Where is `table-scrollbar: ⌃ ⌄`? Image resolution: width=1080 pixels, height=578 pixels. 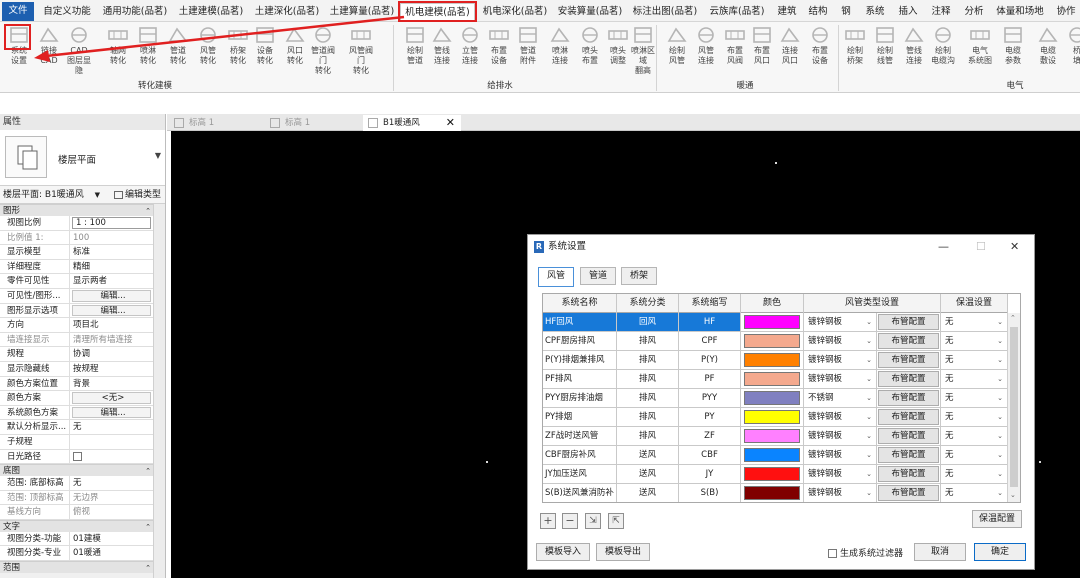 table-scrollbar: ⌃ ⌄ is located at coordinates (1013, 407).